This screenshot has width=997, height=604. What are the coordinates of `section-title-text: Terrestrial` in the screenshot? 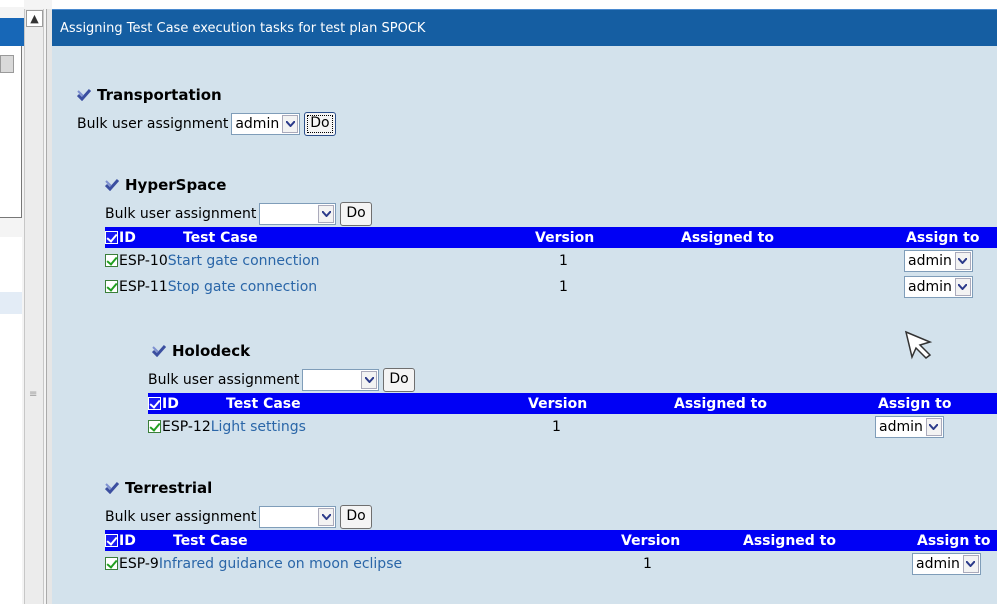 It's located at (169, 488).